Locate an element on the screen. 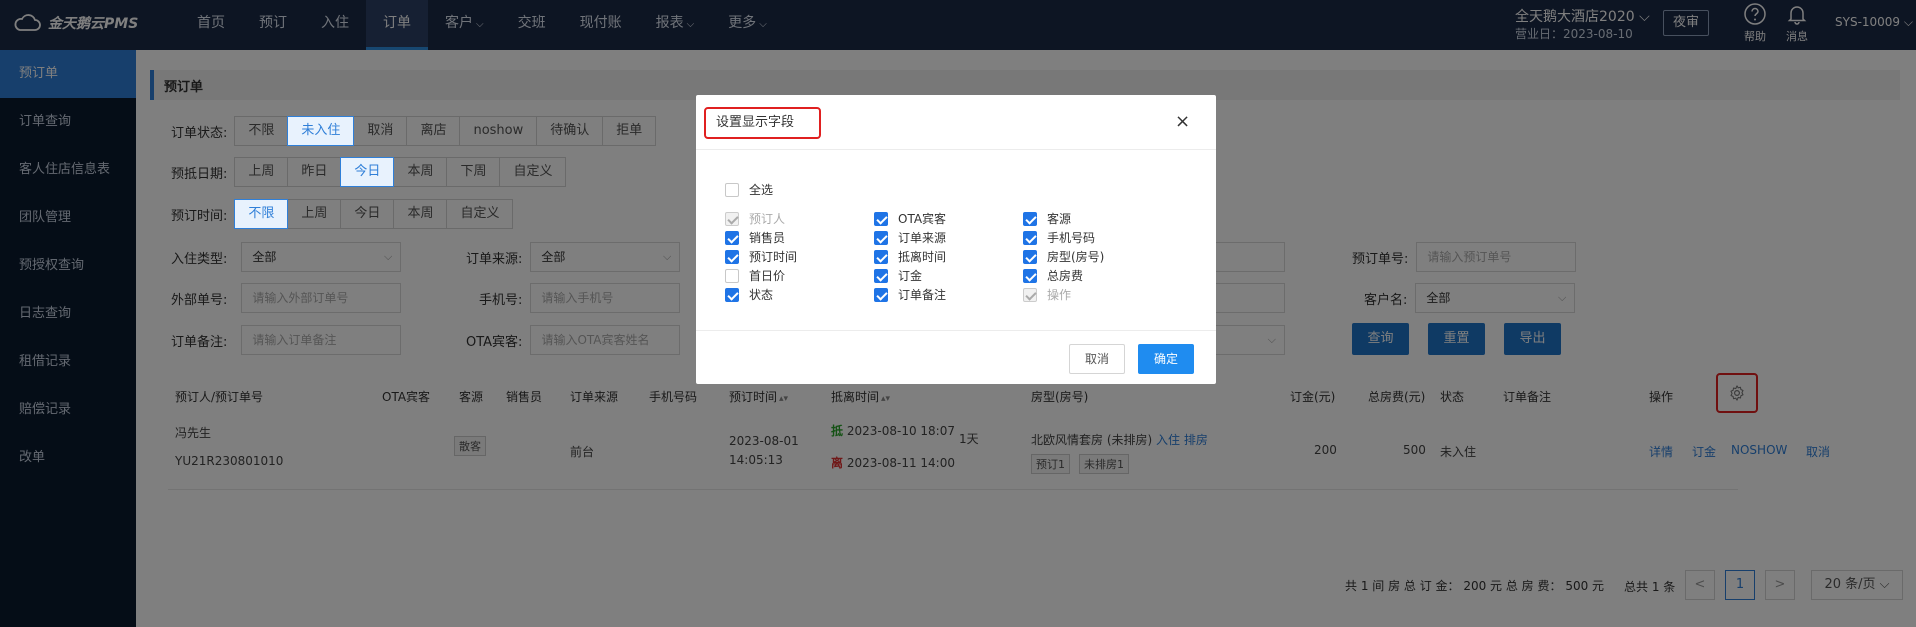 Image resolution: width=1916 pixels, height=627 pixels. field-checkbox: 销售员 is located at coordinates (755, 237).